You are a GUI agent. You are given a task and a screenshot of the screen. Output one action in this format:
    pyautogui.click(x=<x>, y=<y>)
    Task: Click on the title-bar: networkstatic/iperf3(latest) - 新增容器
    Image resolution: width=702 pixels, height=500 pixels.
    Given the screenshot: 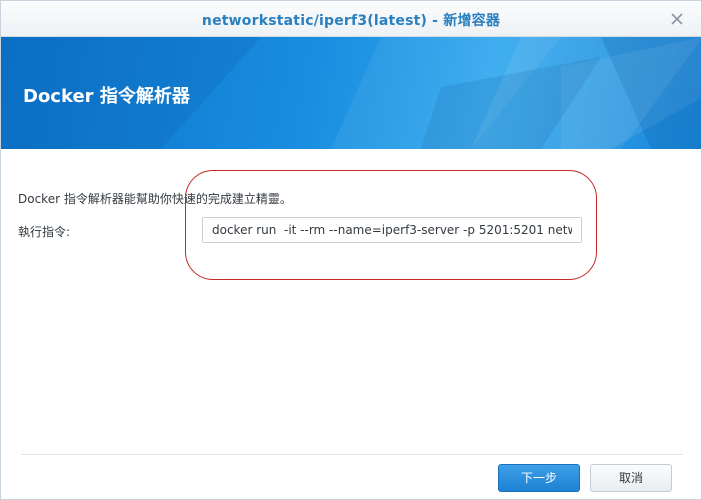 What is the action you would take?
    pyautogui.click(x=351, y=19)
    